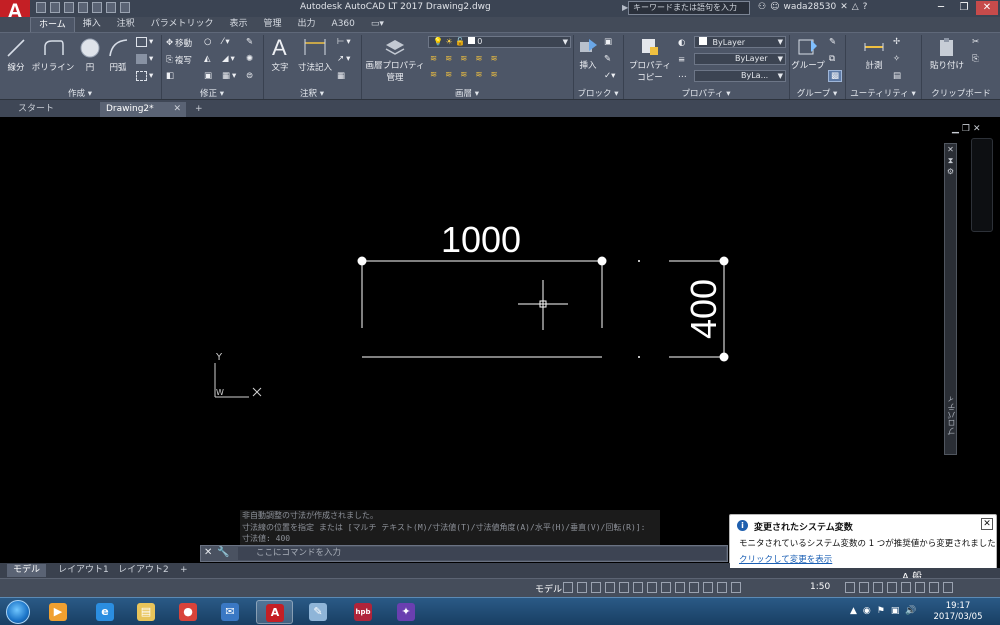 This screenshot has height=625, width=1000. Describe the element at coordinates (865, 7) in the screenshot. I see `help-icon: ?` at that location.